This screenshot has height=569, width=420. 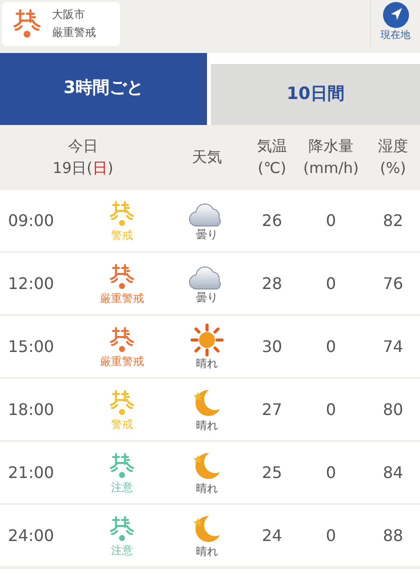 What do you see at coordinates (393, 168) in the screenshot?
I see `column-header: (%)` at bounding box center [393, 168].